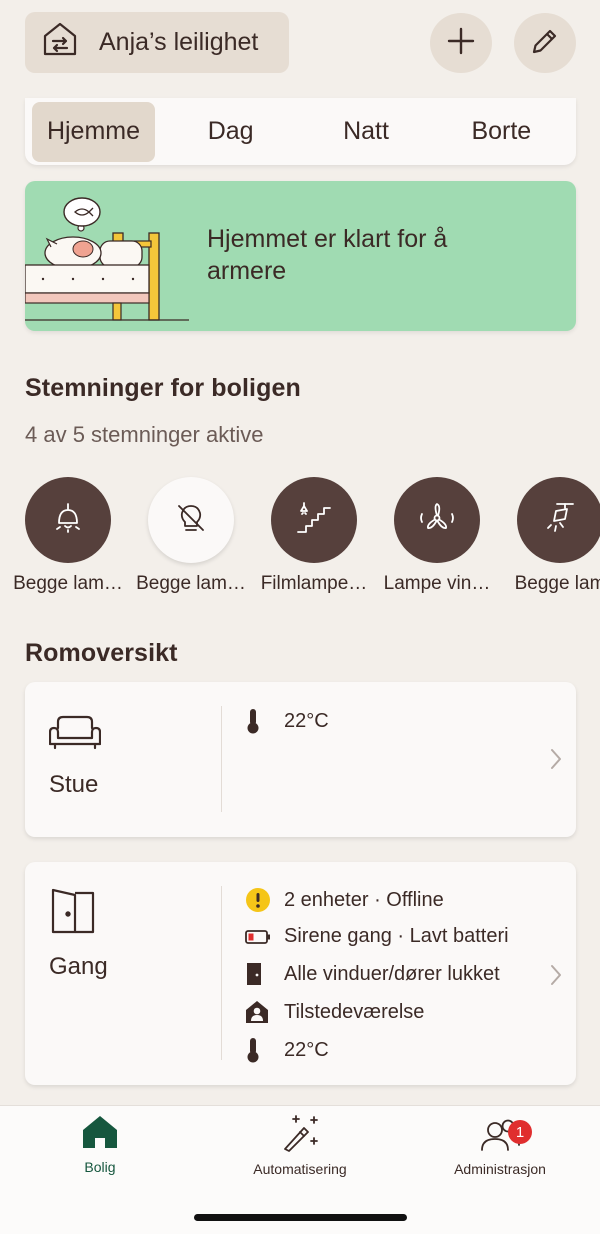  I want to click on pencil-icon, so click(545, 43).